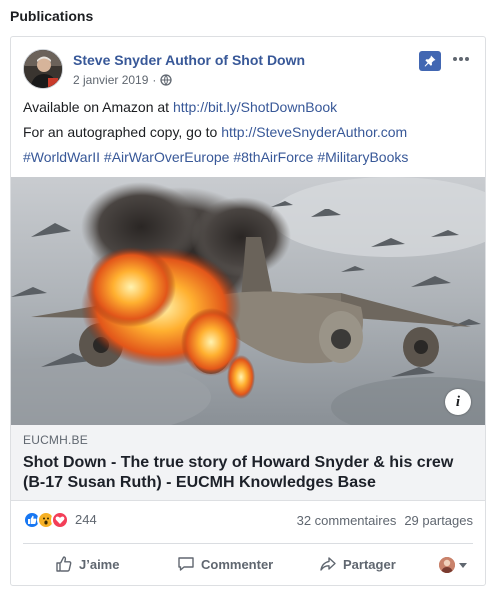 The image size is (498, 596). What do you see at coordinates (369, 564) in the screenshot?
I see `share-label: Partager` at bounding box center [369, 564].